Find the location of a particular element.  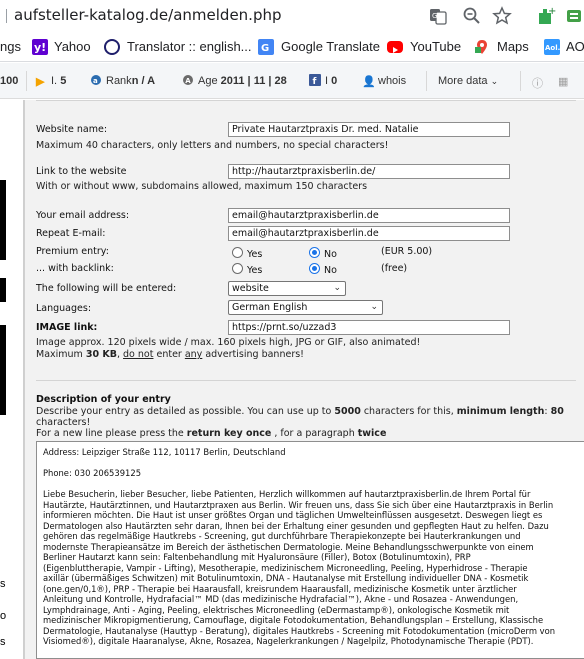

more-data-button: More data ⌄ is located at coordinates (468, 81).